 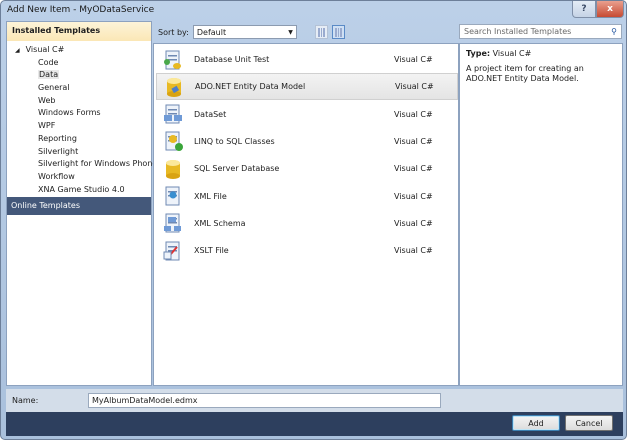 What do you see at coordinates (232, 59) in the screenshot?
I see `template-name: Database Unit Test` at bounding box center [232, 59].